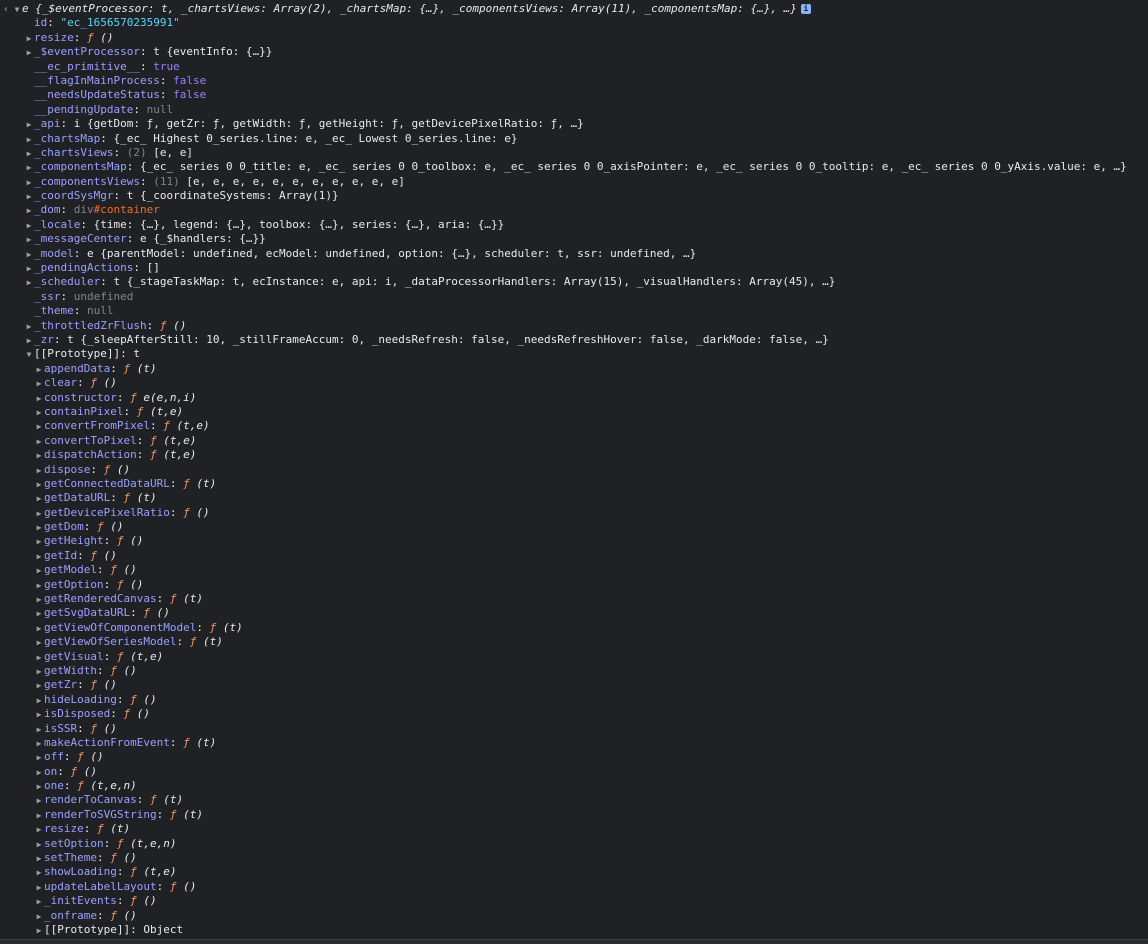 Image resolution: width=1148 pixels, height=944 pixels. Describe the element at coordinates (574, 268) in the screenshot. I see `property-row: ▶ _pendingActions: []` at that location.